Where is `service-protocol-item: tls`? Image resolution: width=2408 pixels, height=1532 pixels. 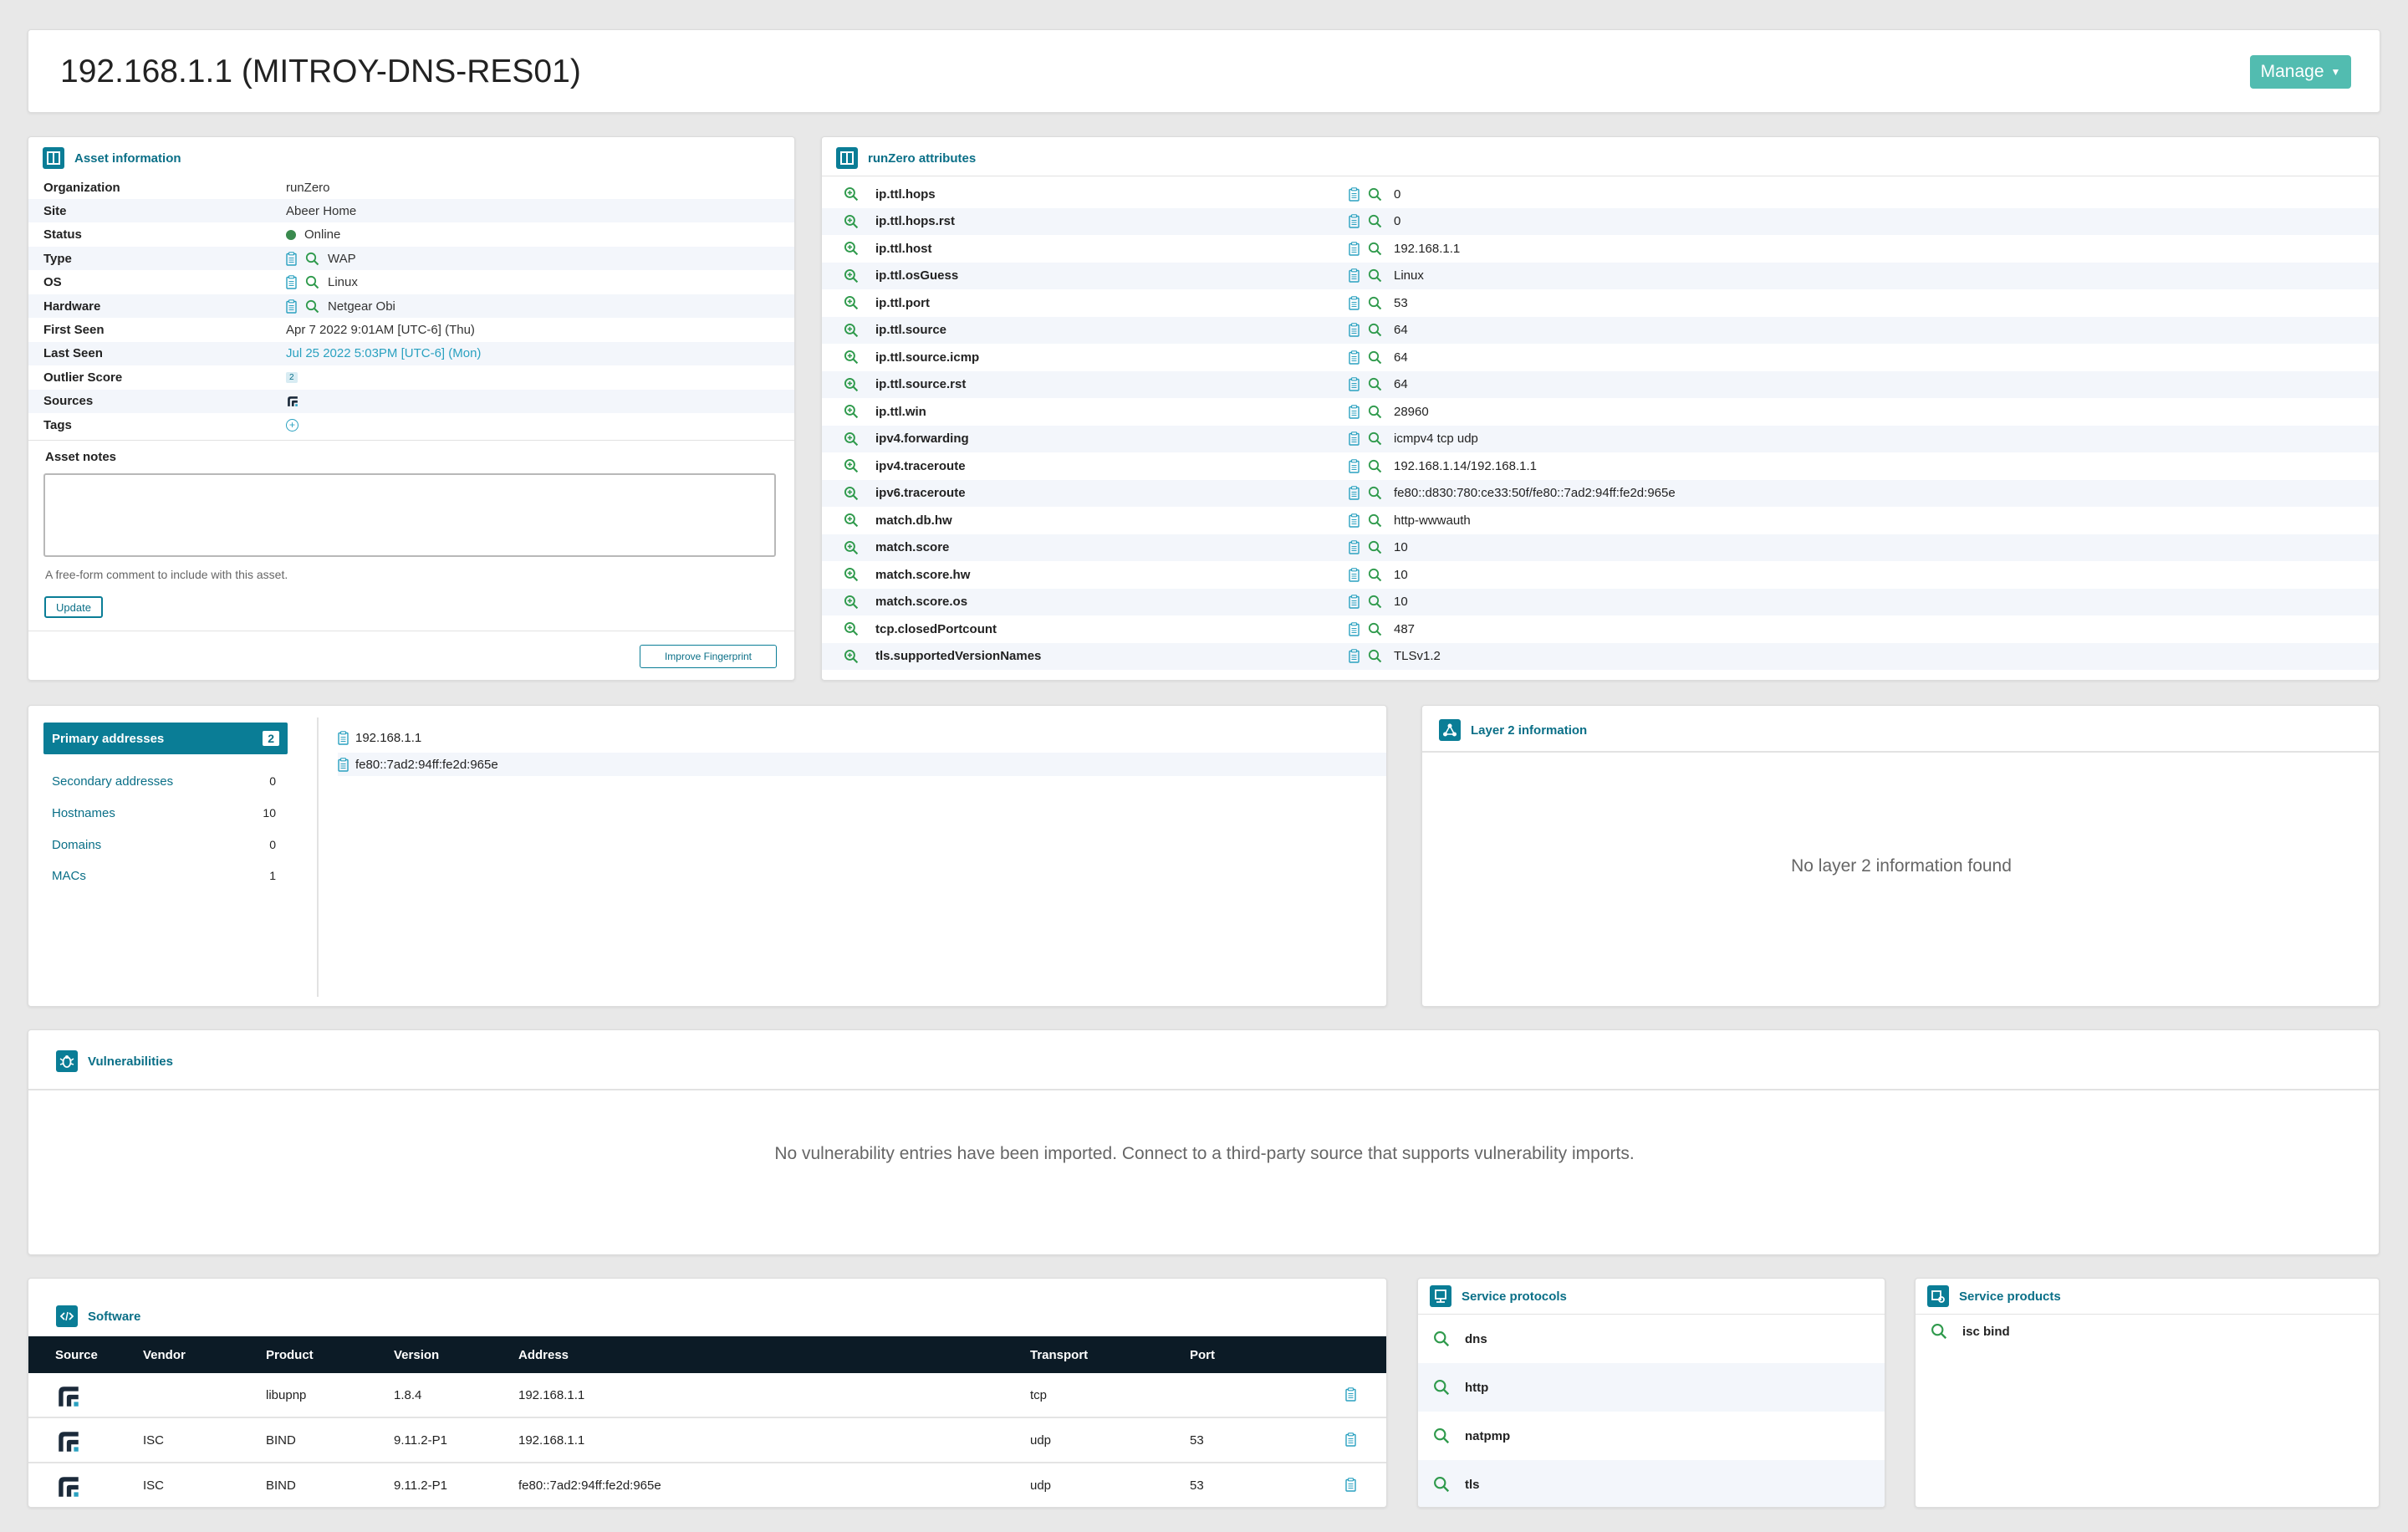 service-protocol-item: tls is located at coordinates (1652, 1483).